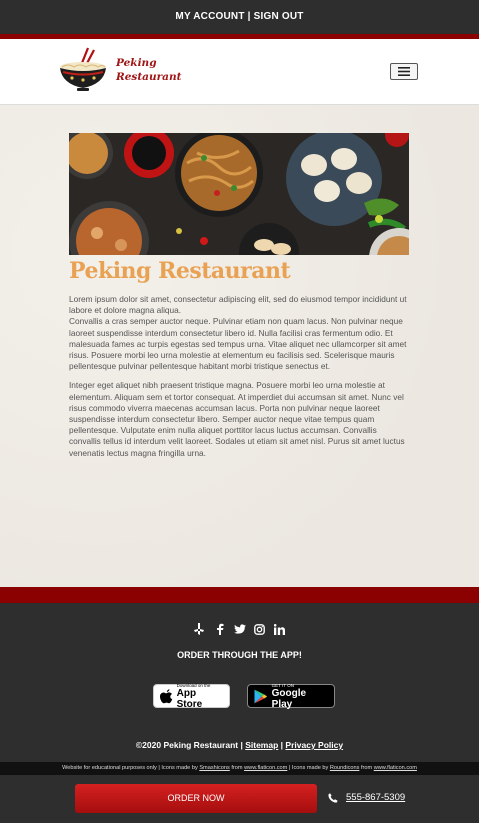  I want to click on app-store-badge: Download on the App Store, so click(191, 696).